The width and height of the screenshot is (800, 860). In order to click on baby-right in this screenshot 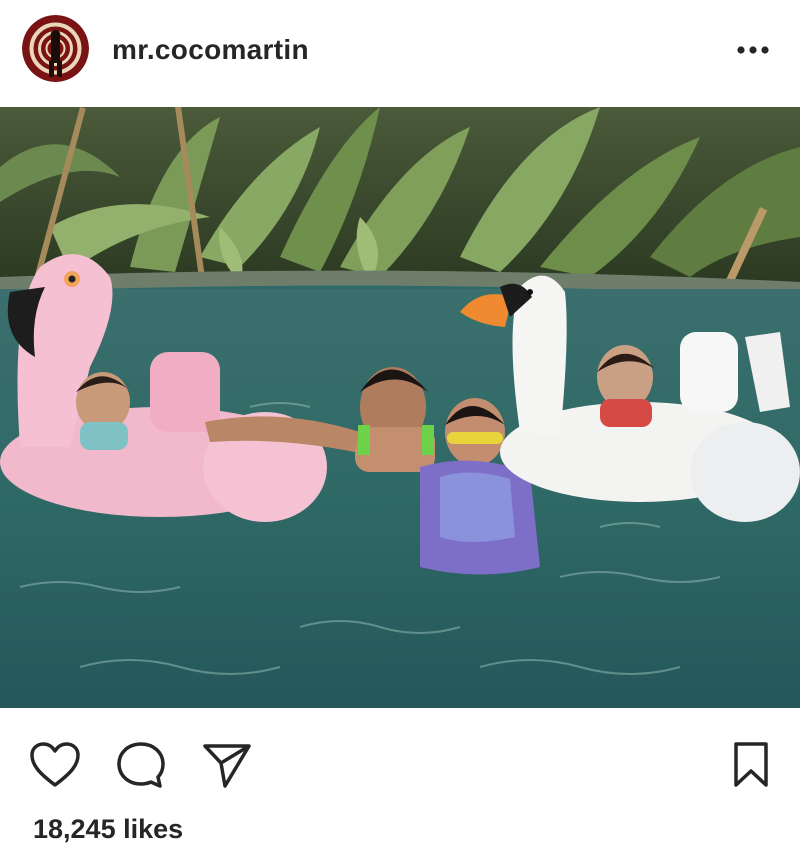, I will do `click(626, 386)`.